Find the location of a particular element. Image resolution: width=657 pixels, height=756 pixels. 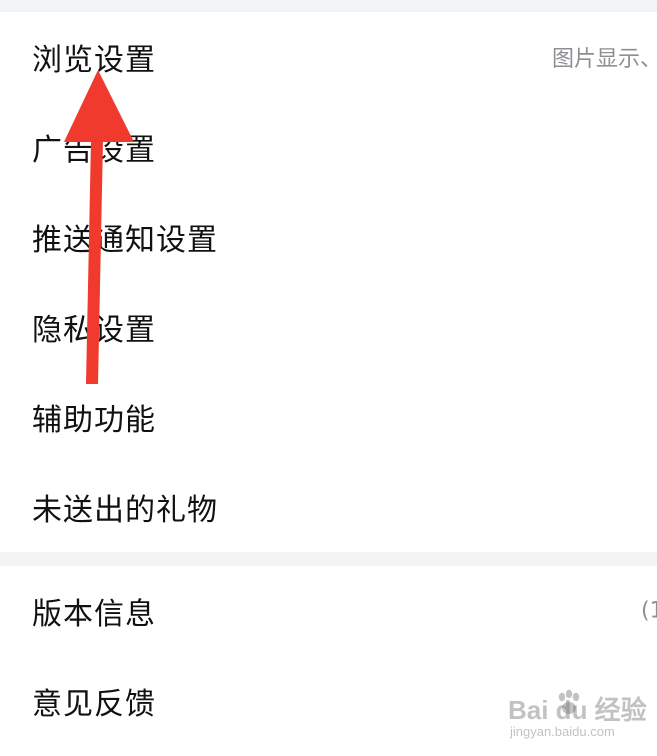

settings-item-version-label: 版本信息 is located at coordinates (94, 614).